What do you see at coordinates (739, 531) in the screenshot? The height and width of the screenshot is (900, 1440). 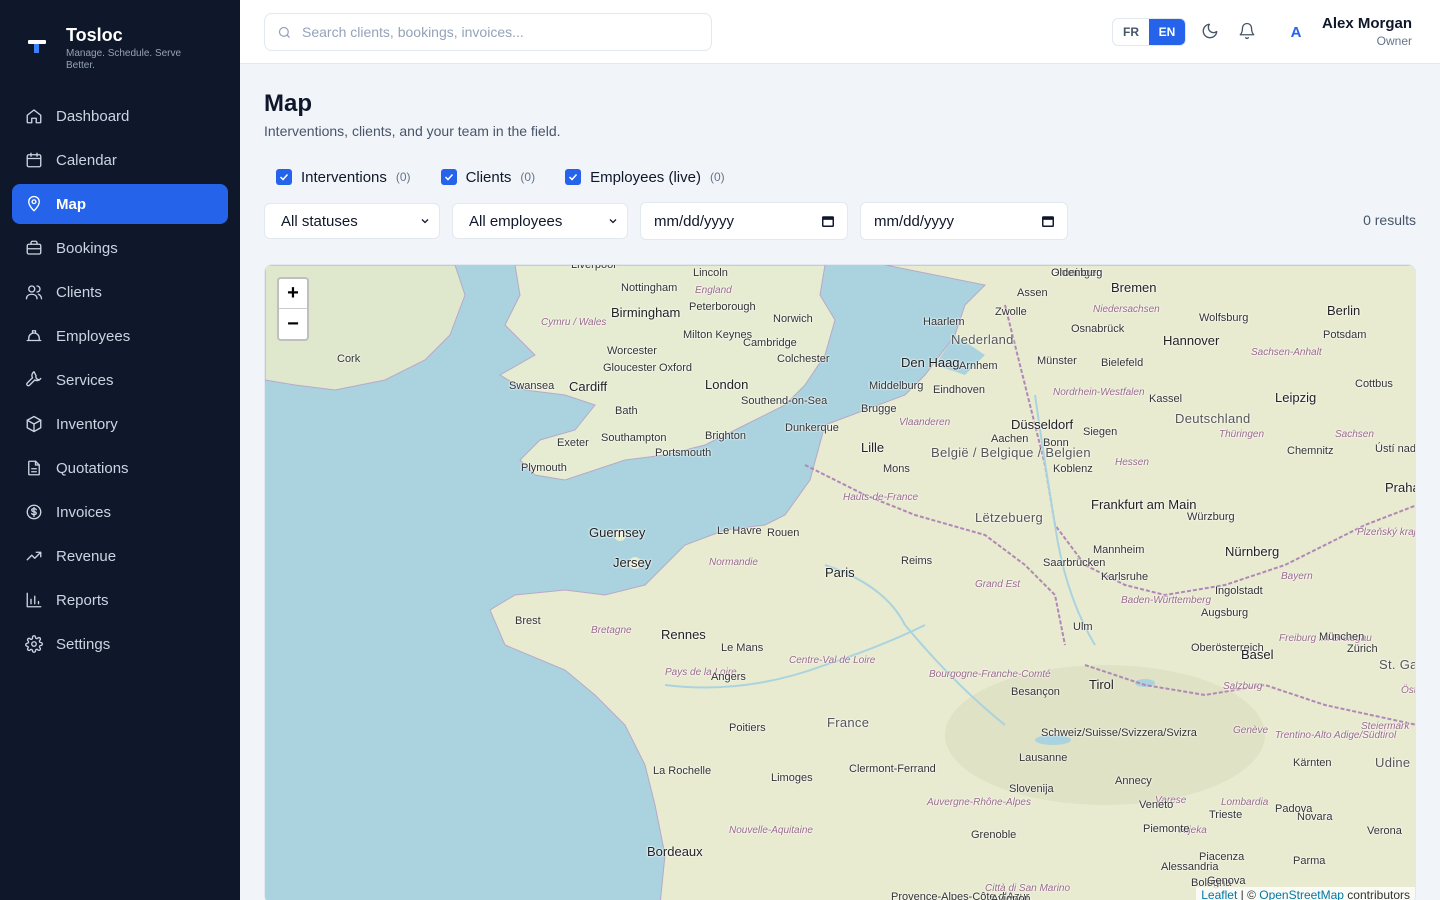 I see `map-place-label: Le Havre` at bounding box center [739, 531].